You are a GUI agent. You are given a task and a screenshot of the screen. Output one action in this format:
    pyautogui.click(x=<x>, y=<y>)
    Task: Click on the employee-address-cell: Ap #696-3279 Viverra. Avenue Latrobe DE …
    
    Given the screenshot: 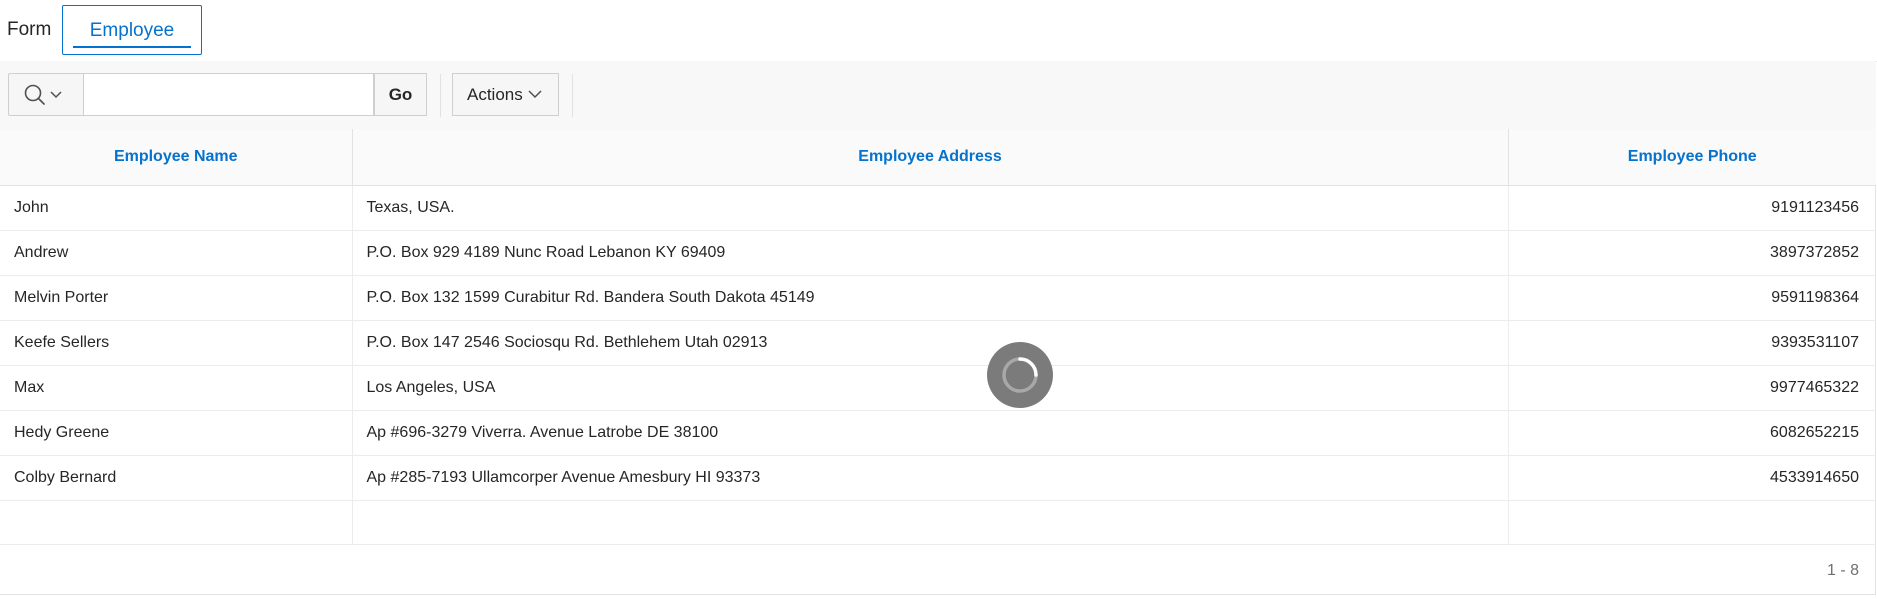 What is the action you would take?
    pyautogui.click(x=930, y=433)
    